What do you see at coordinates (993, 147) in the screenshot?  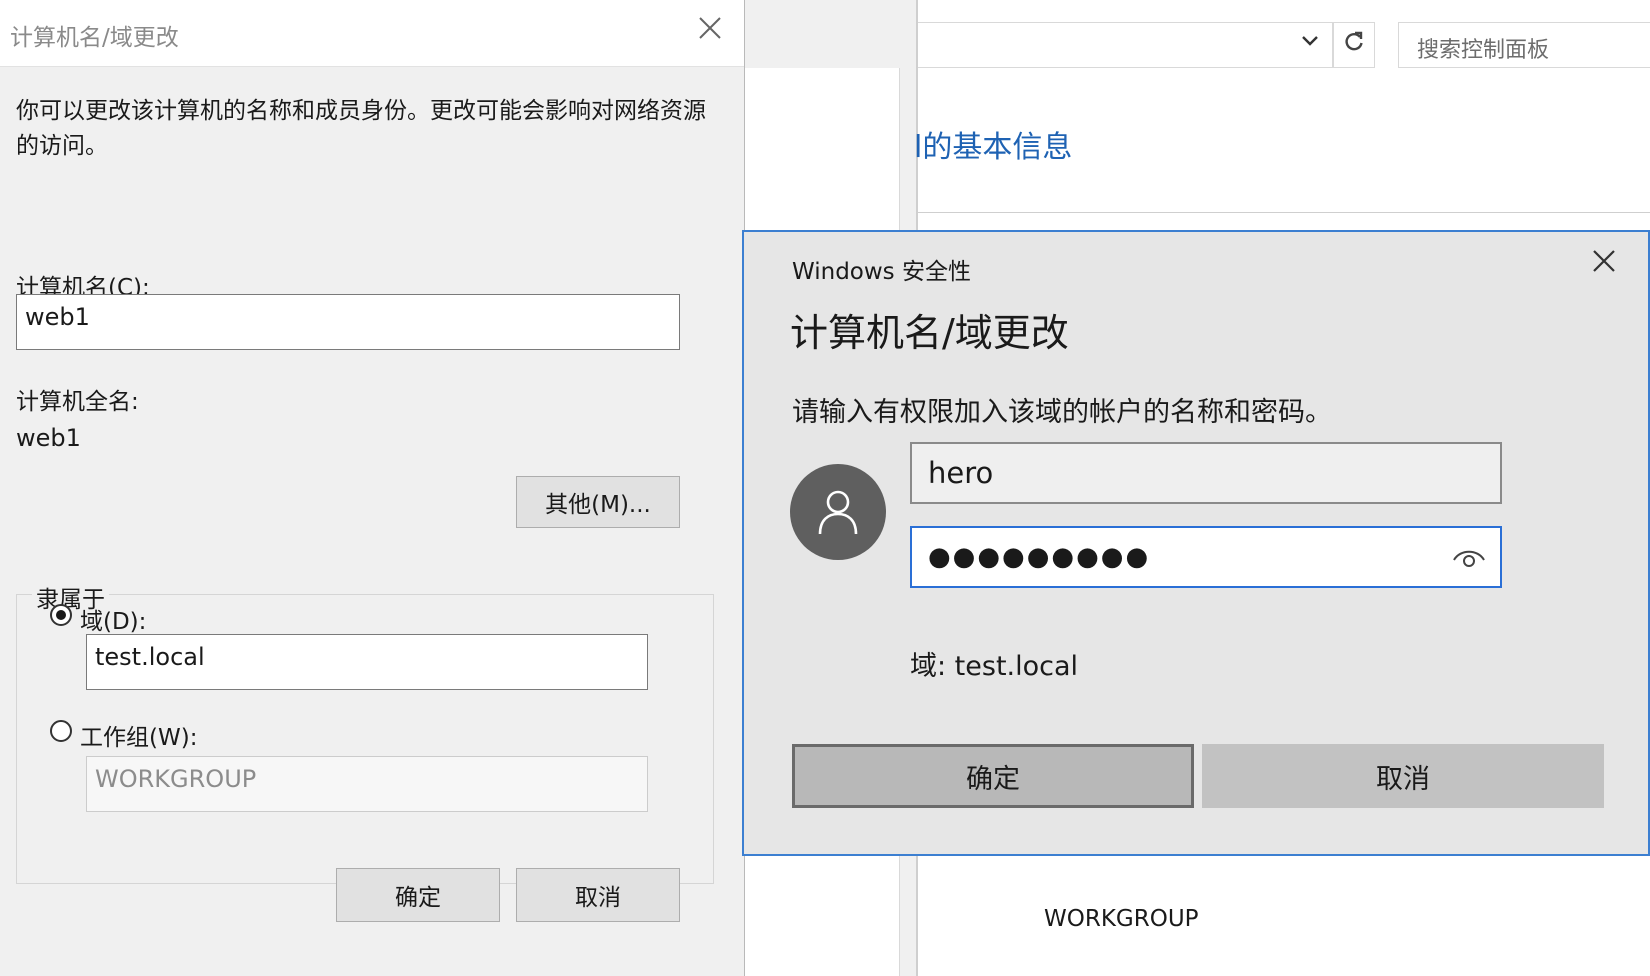 I see `page-heading: l的基本信息` at bounding box center [993, 147].